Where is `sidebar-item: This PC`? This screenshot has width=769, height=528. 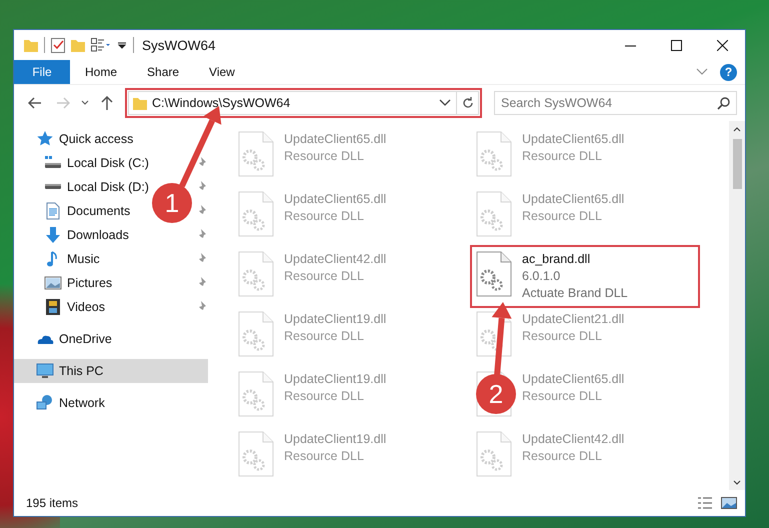
sidebar-item: This PC is located at coordinates (111, 371).